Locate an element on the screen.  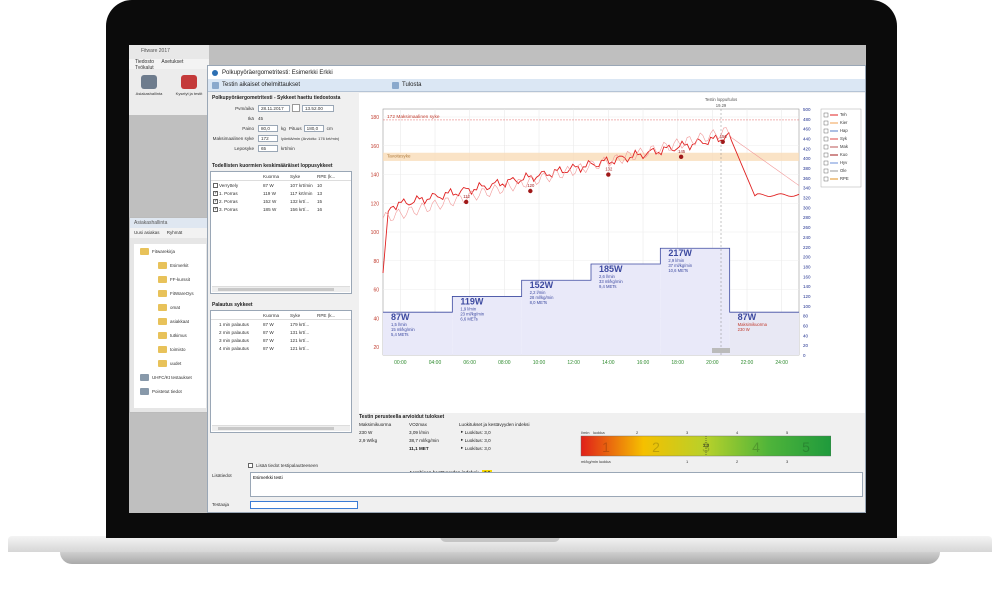
tree-item: tutkimus is located at coordinates (172, 335).